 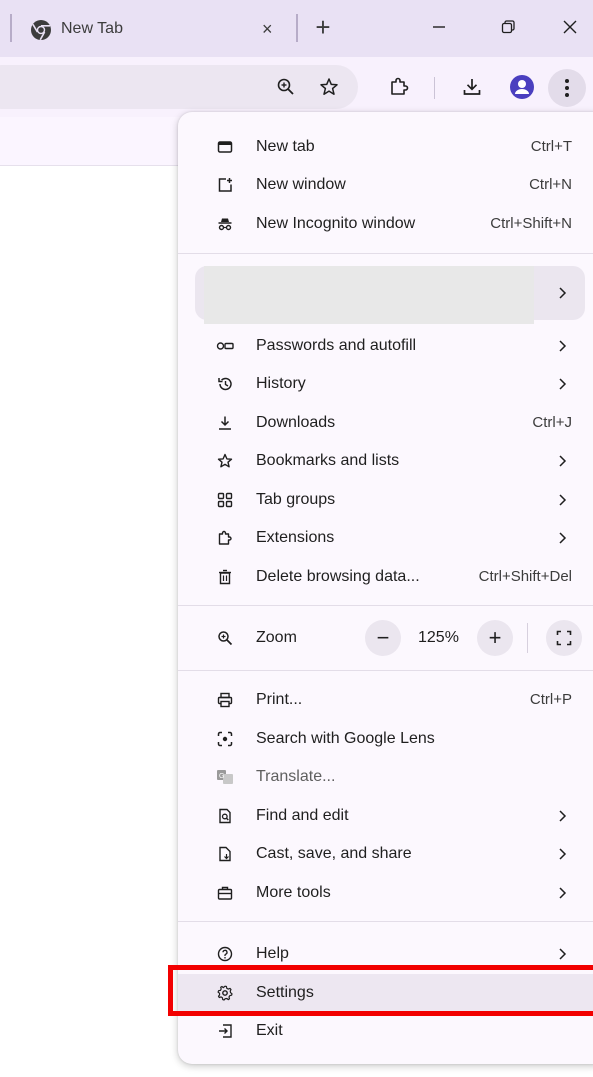 I want to click on zoom-out-button: −, so click(x=383, y=638).